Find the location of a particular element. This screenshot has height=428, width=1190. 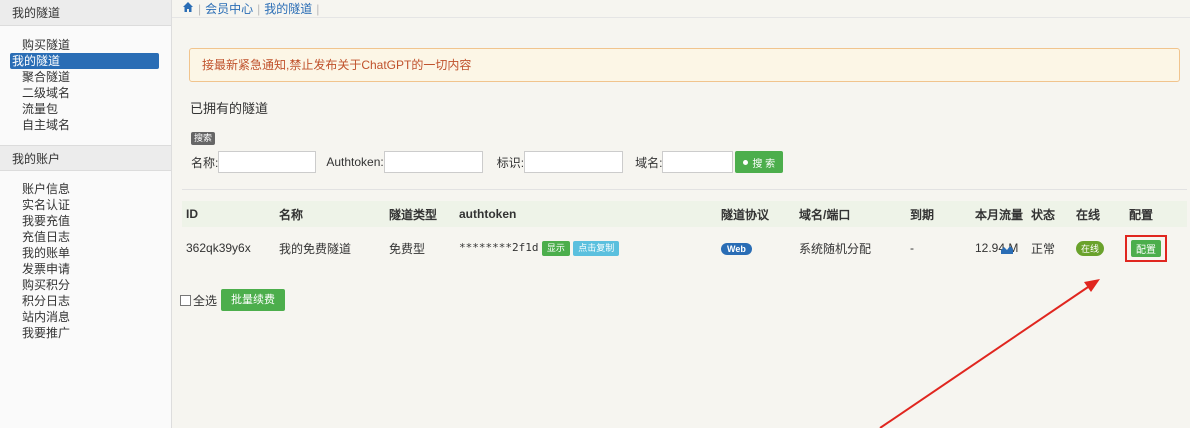

config-button: 配置 is located at coordinates (1146, 248).